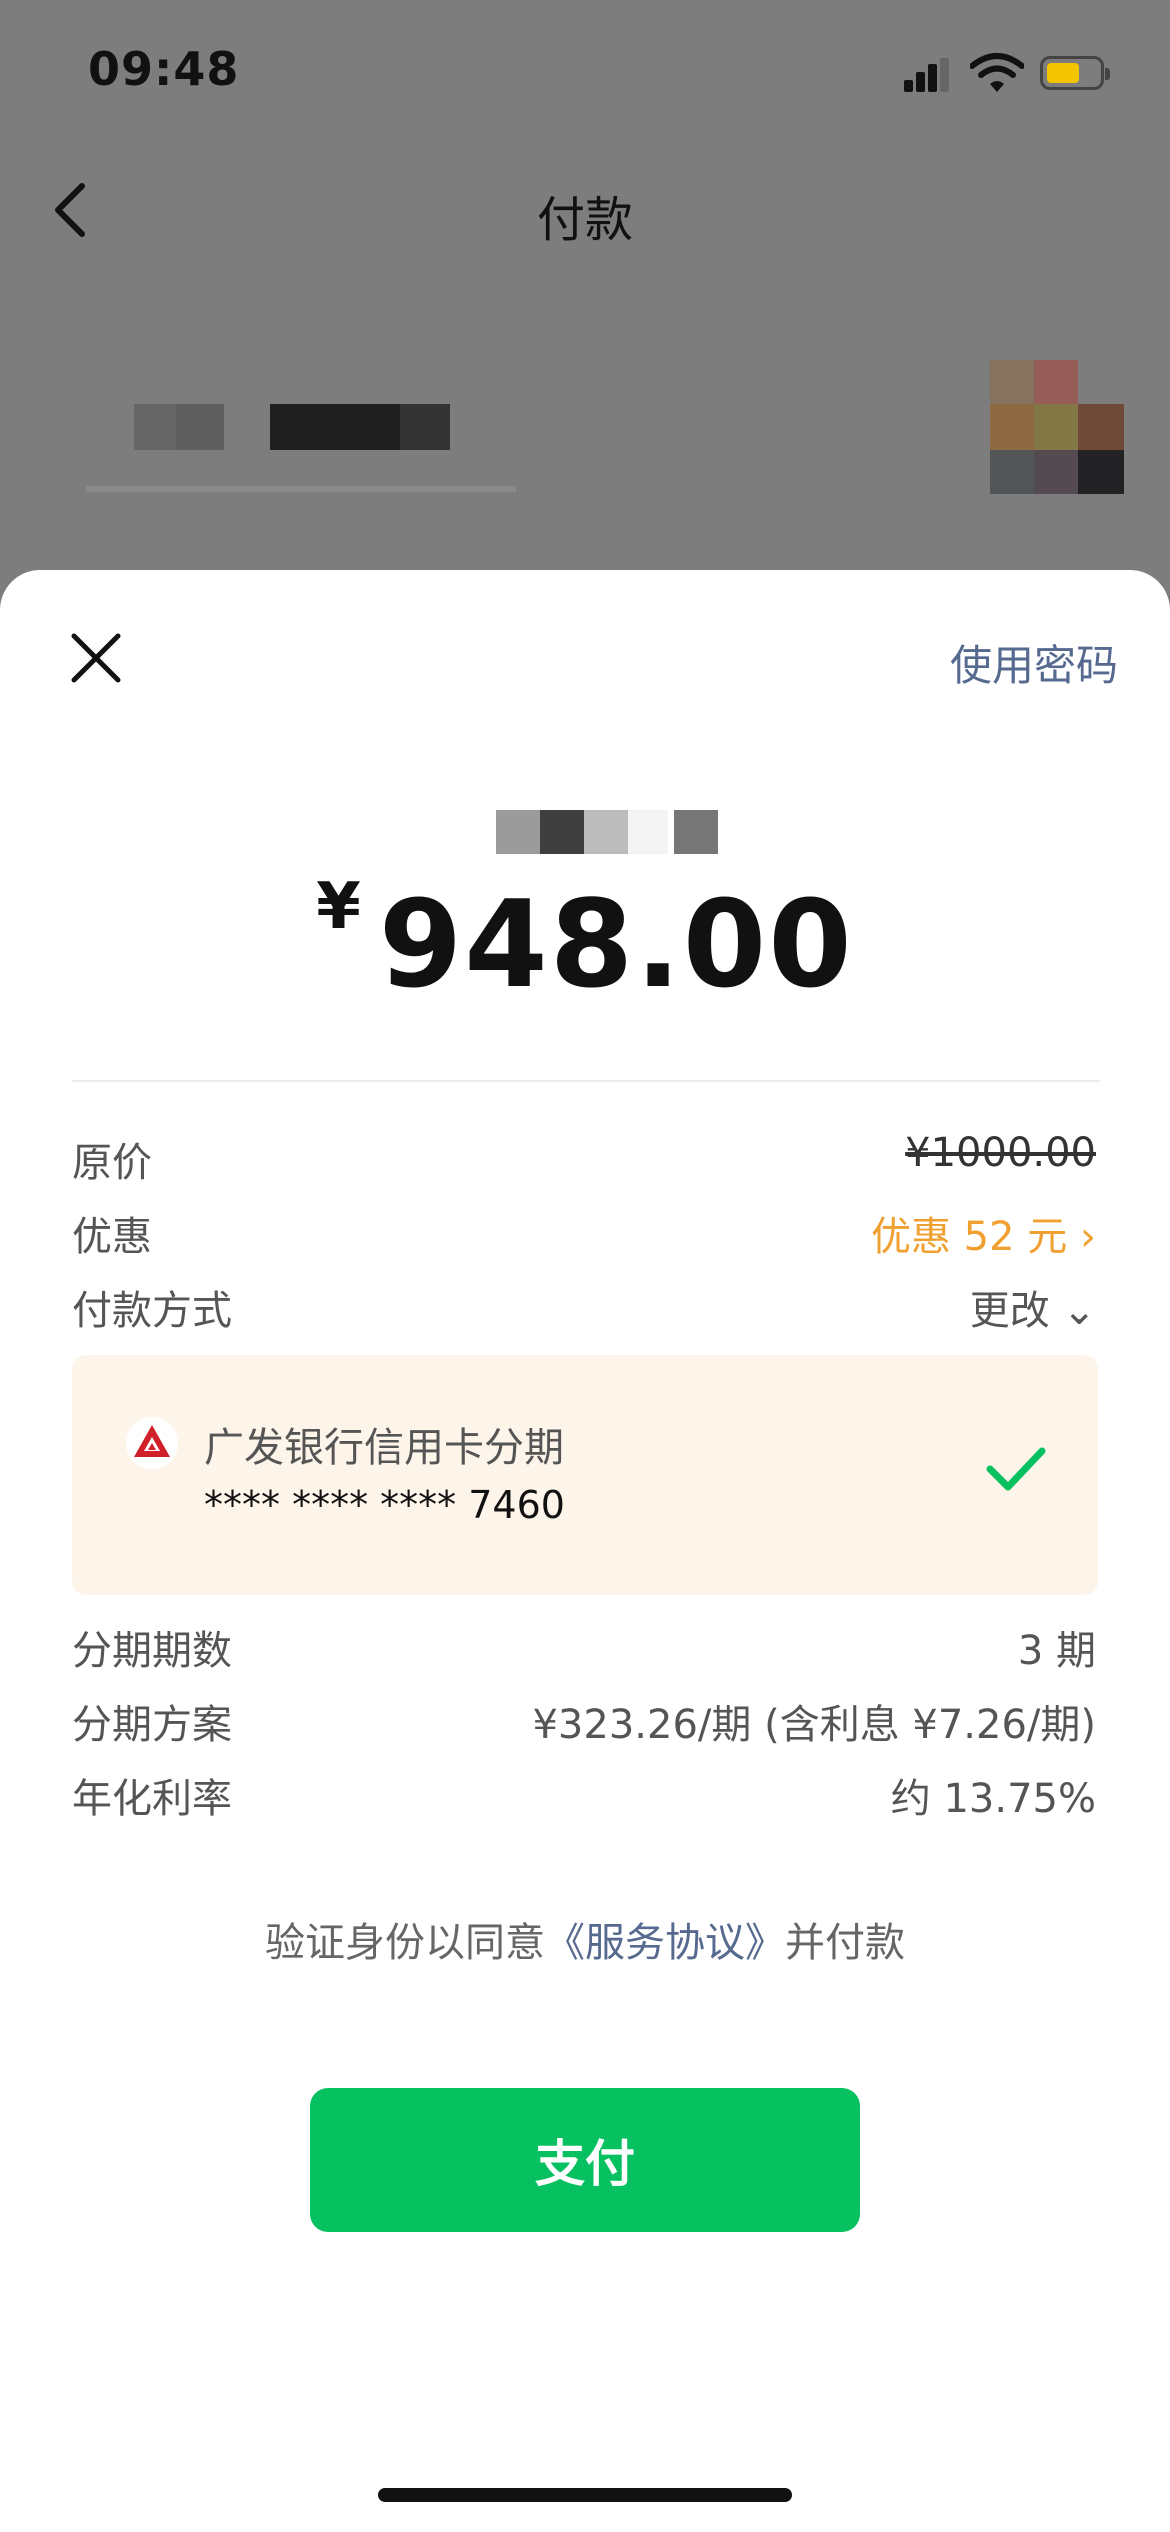  What do you see at coordinates (585, 1475) in the screenshot?
I see `payment-method-card: 广发银行信用卡分期 **** **** **** 7460` at bounding box center [585, 1475].